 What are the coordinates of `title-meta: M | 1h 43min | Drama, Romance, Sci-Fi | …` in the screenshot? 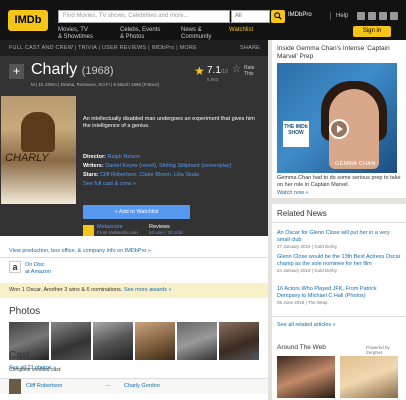 It's located at (95, 84).